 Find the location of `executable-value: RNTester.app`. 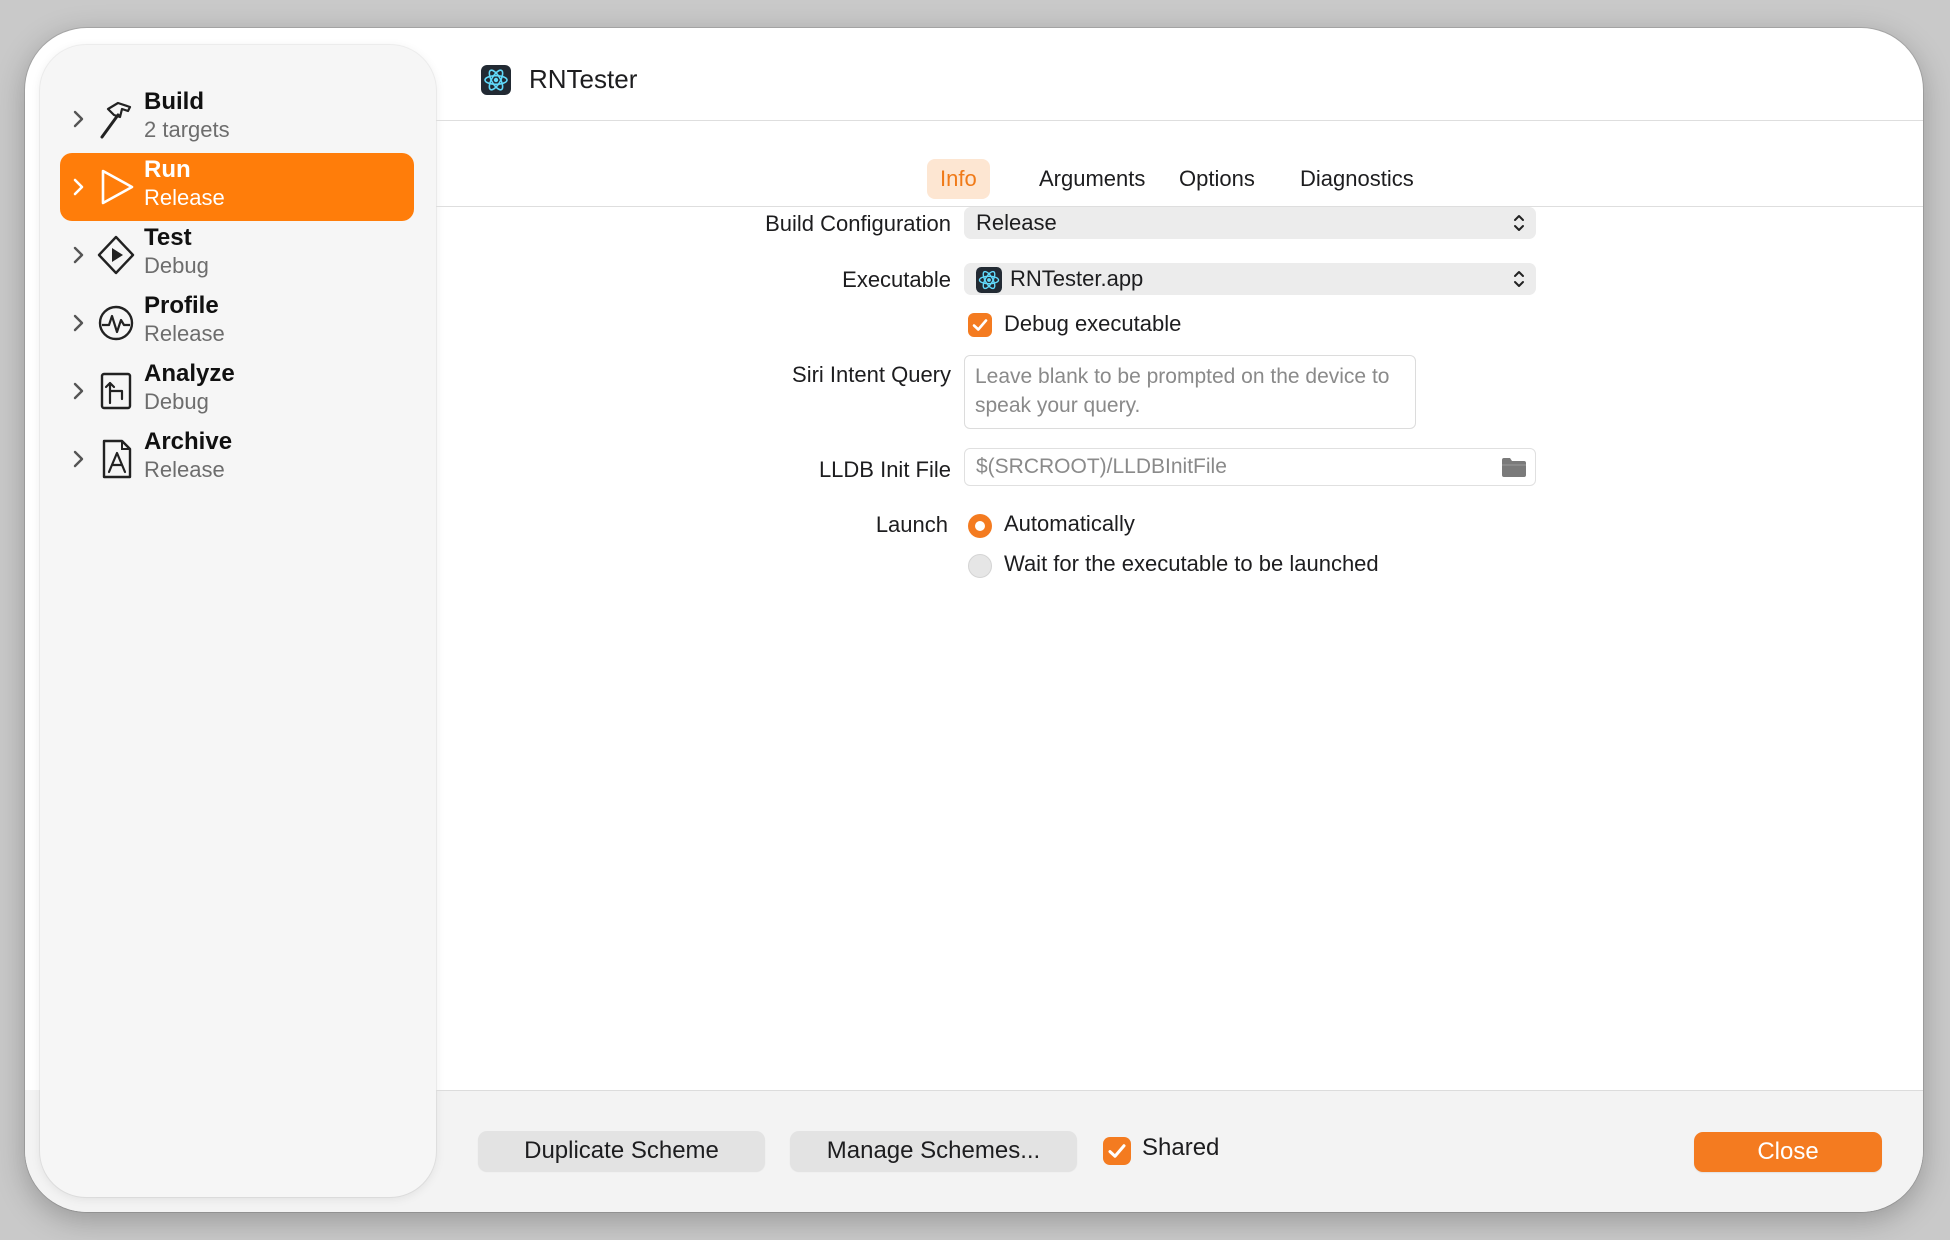

executable-value: RNTester.app is located at coordinates (1077, 278).